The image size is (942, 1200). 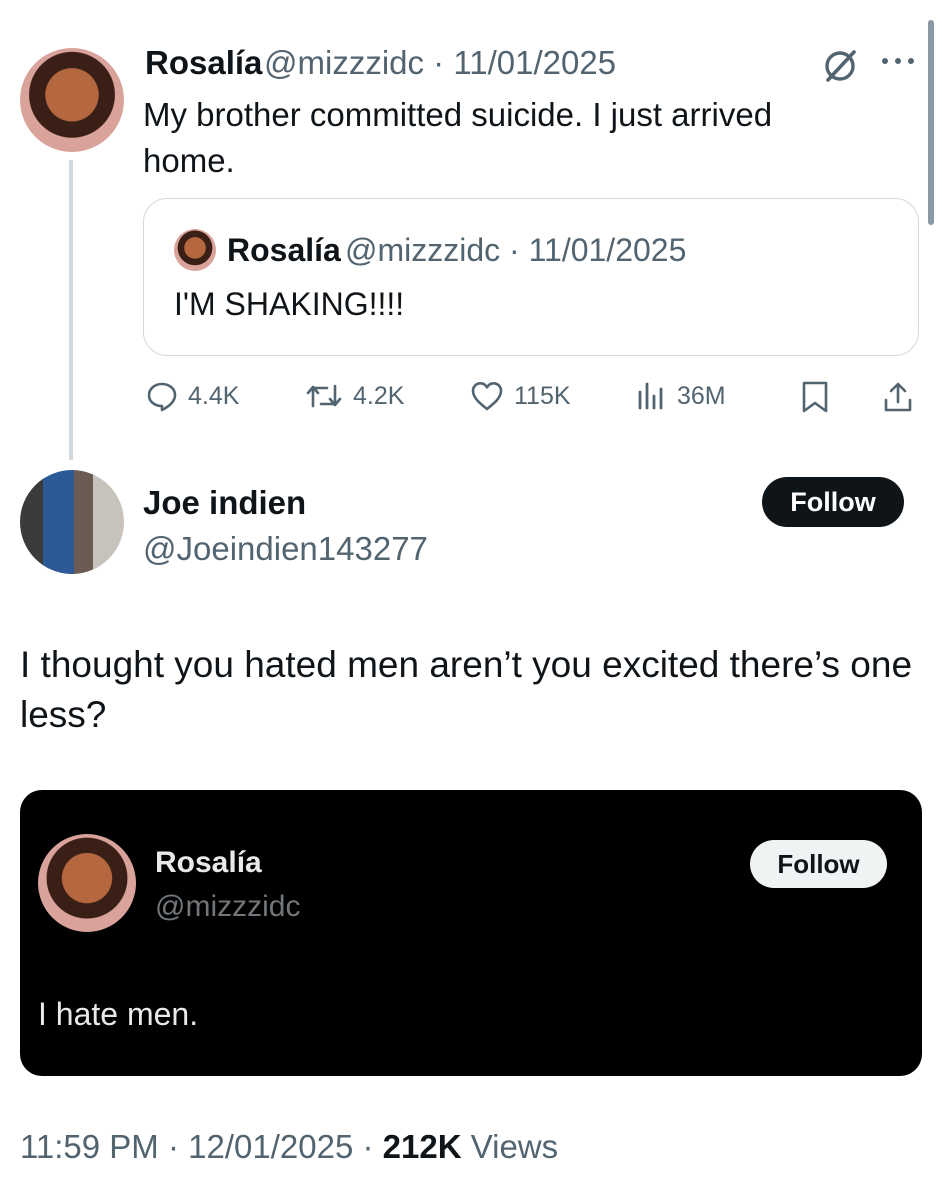 I want to click on author-handle-date: @mizzzidc · 11/01/2025, so click(x=440, y=62).